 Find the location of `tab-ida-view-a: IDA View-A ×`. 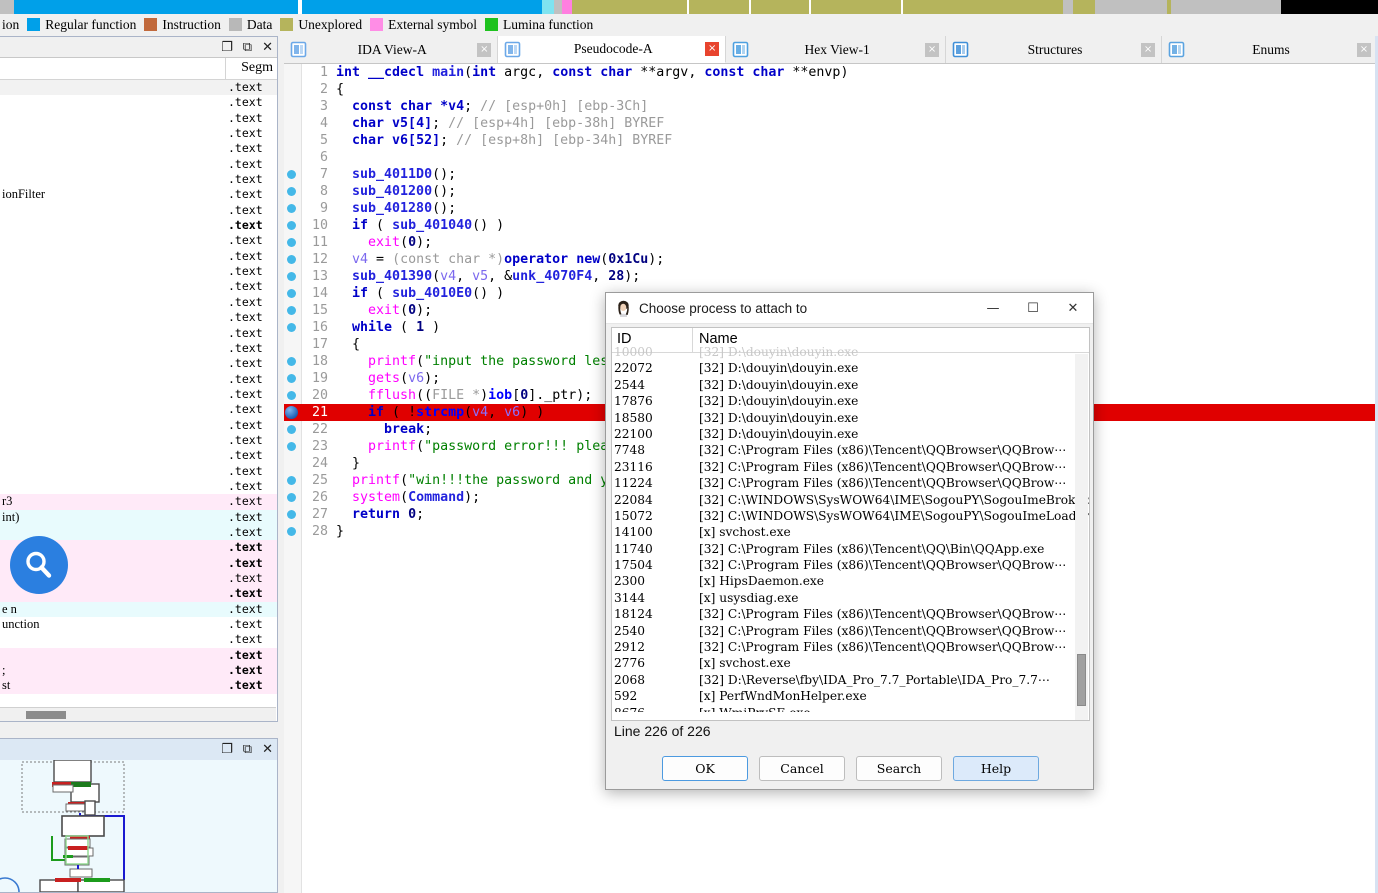

tab-ida-view-a: IDA View-A × is located at coordinates (391, 49).